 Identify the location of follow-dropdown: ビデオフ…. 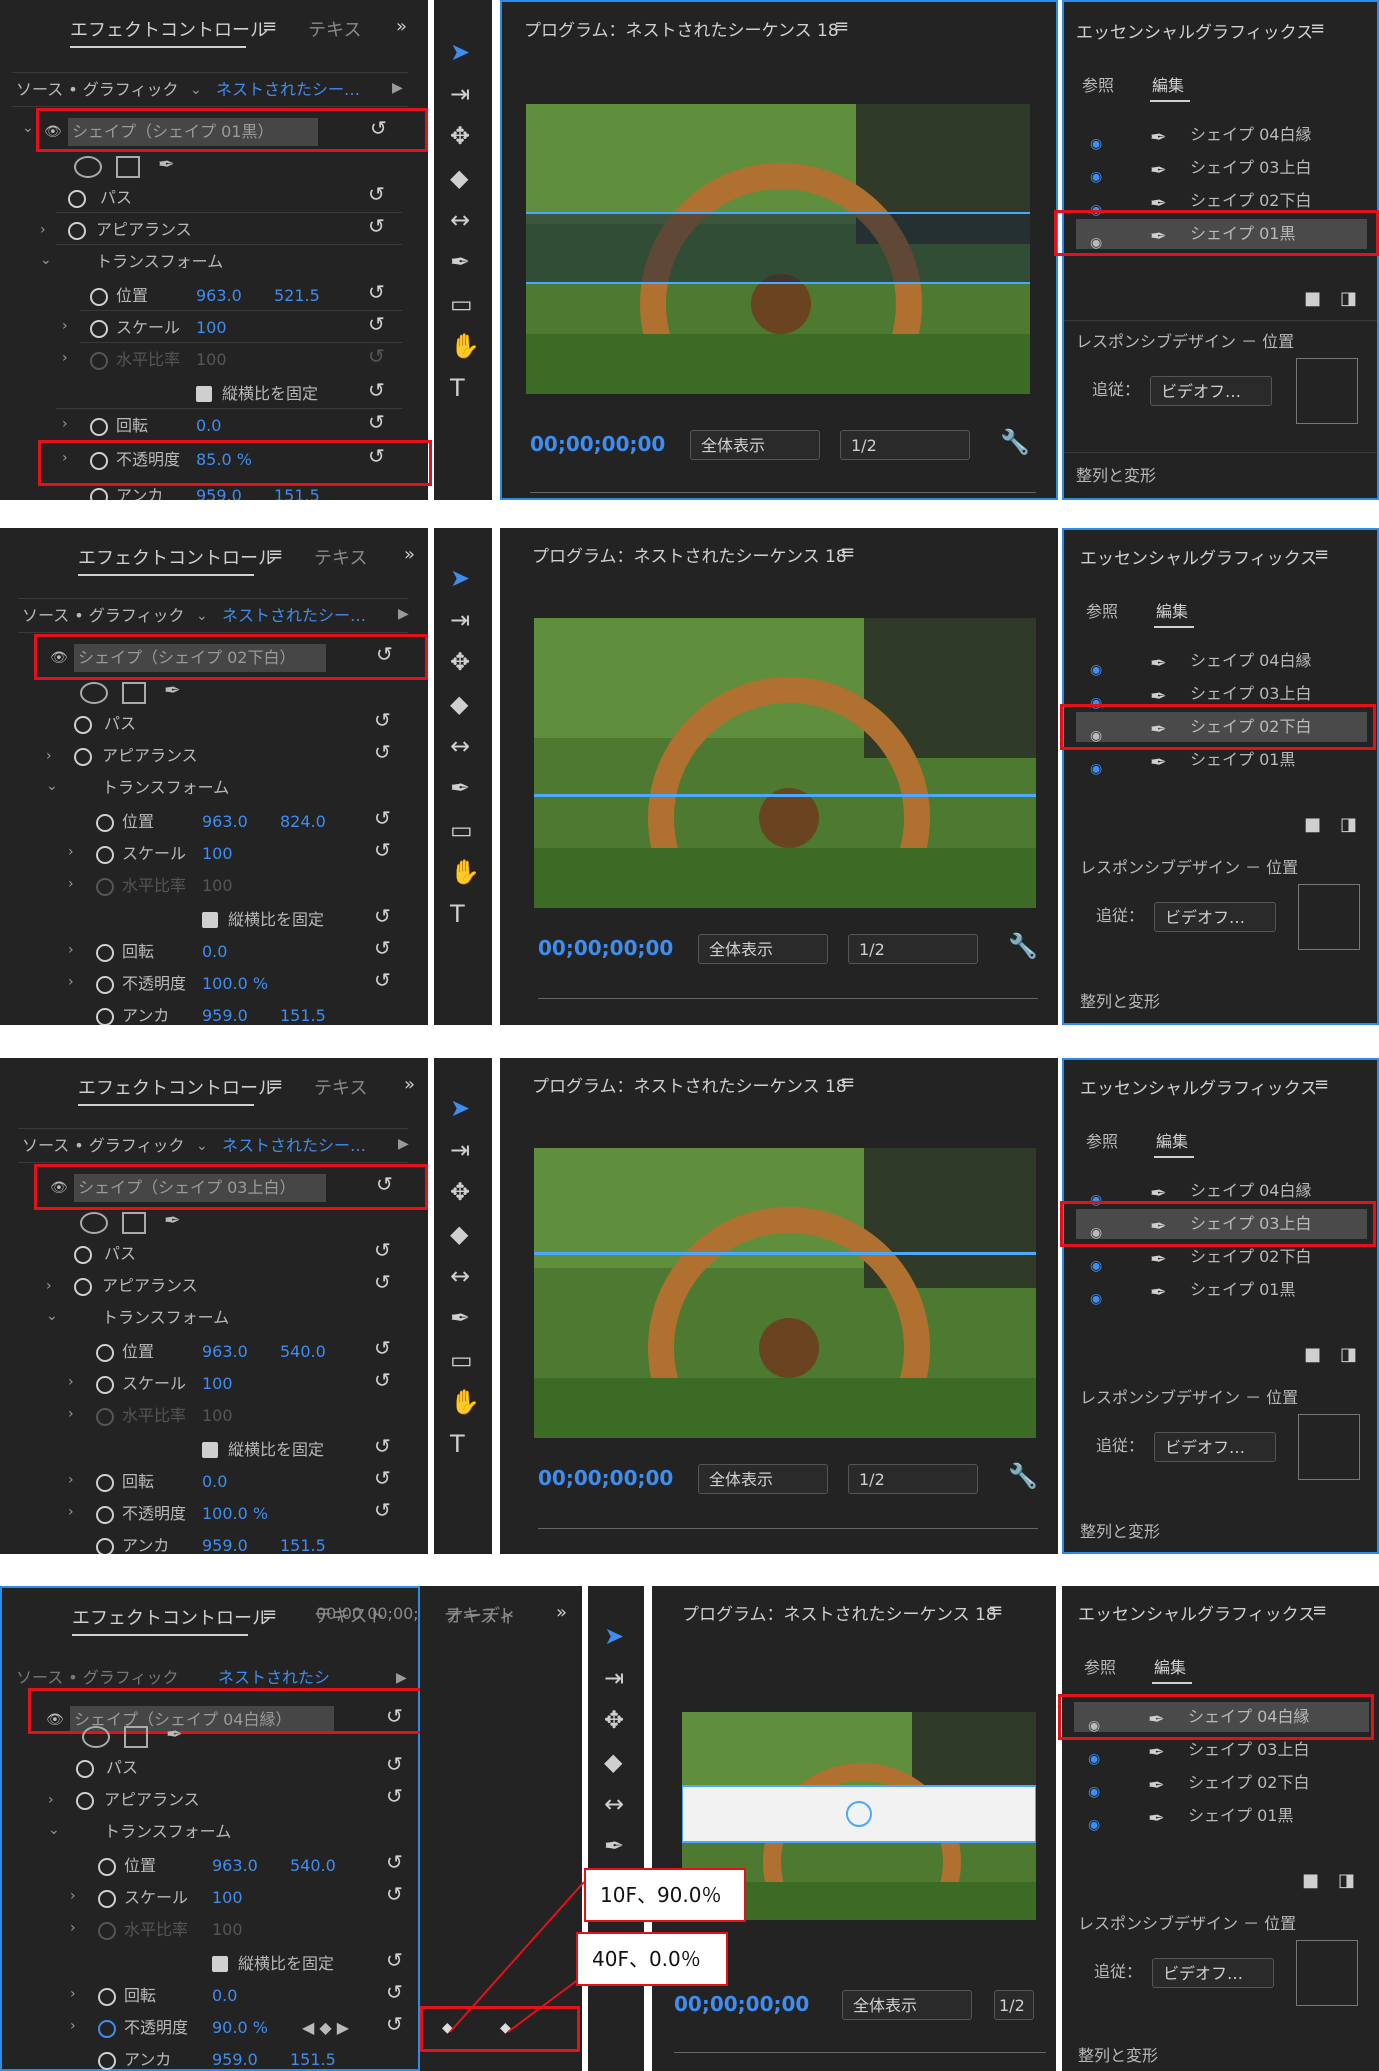
(1215, 917).